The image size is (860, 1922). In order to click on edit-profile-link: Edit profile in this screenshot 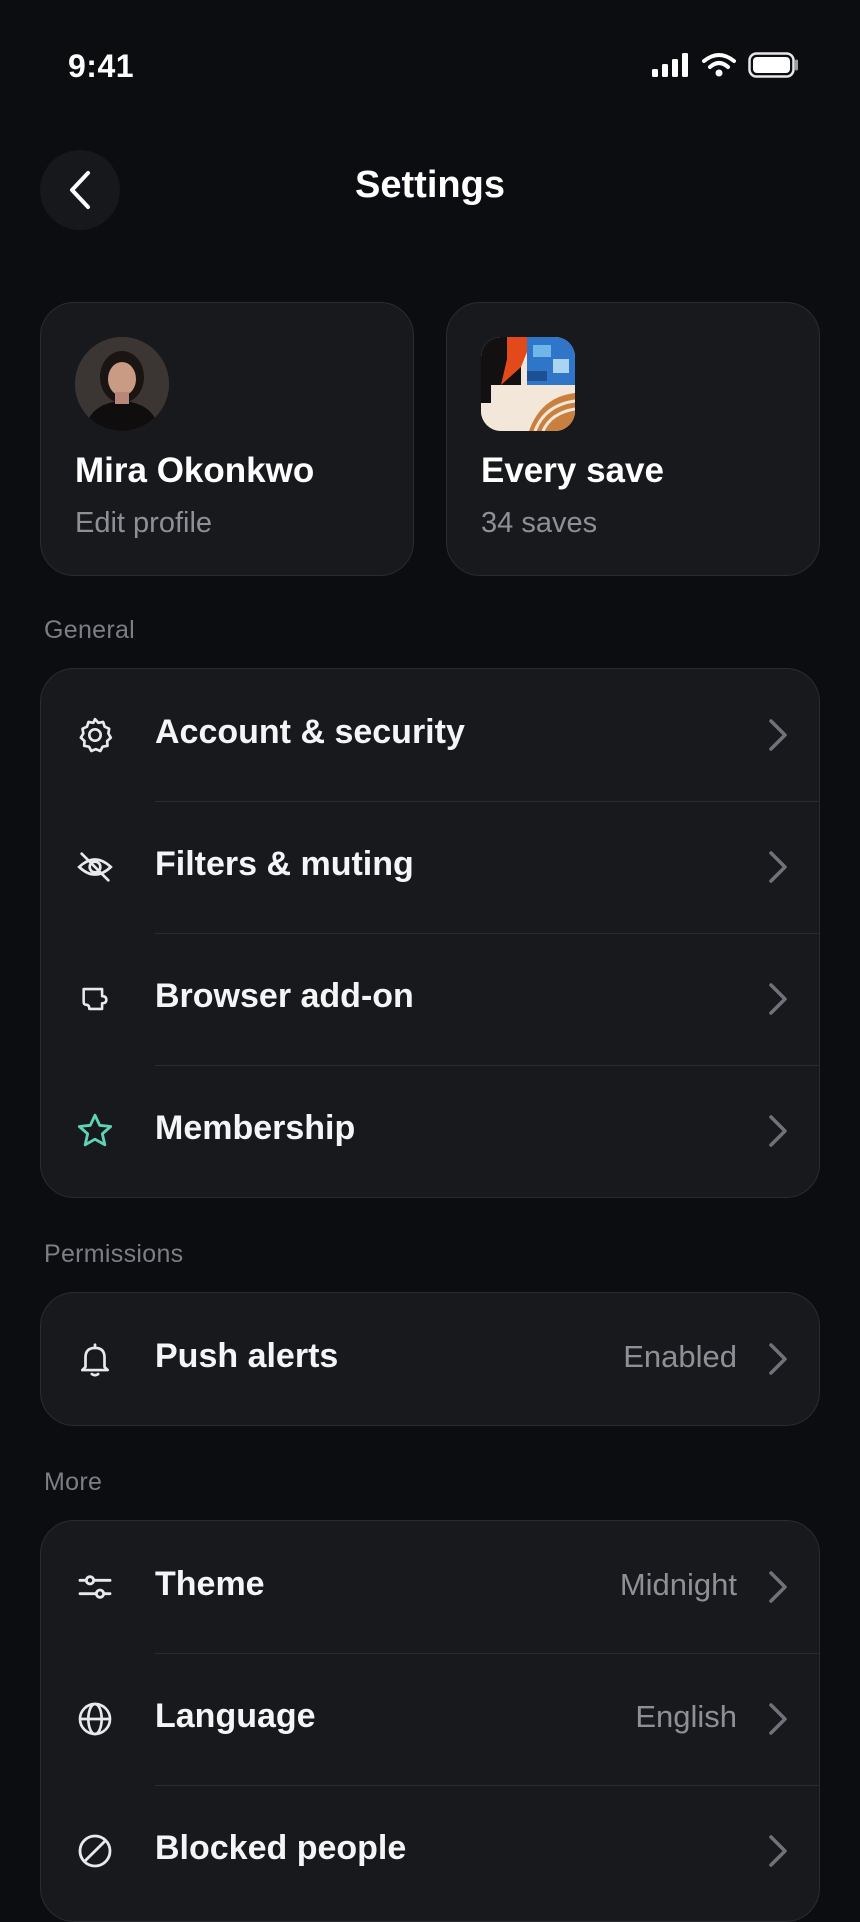, I will do `click(143, 523)`.